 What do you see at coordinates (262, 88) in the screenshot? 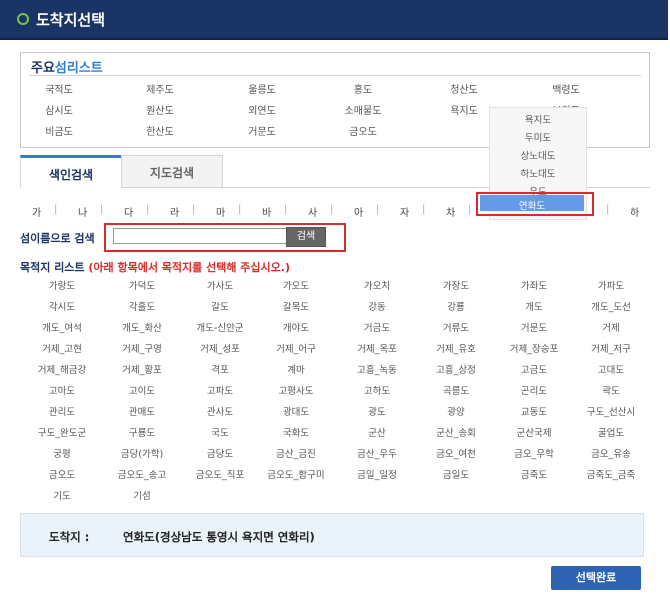
I see `island-link: 울릉도` at bounding box center [262, 88].